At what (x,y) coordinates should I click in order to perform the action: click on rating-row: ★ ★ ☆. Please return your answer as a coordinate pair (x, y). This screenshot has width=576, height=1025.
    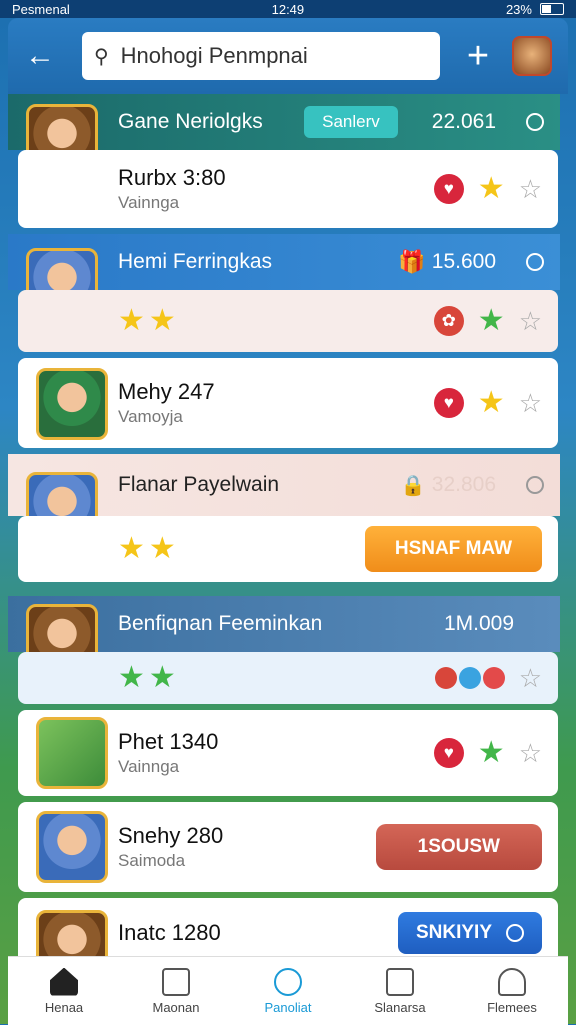
    Looking at the image, I should click on (288, 678).